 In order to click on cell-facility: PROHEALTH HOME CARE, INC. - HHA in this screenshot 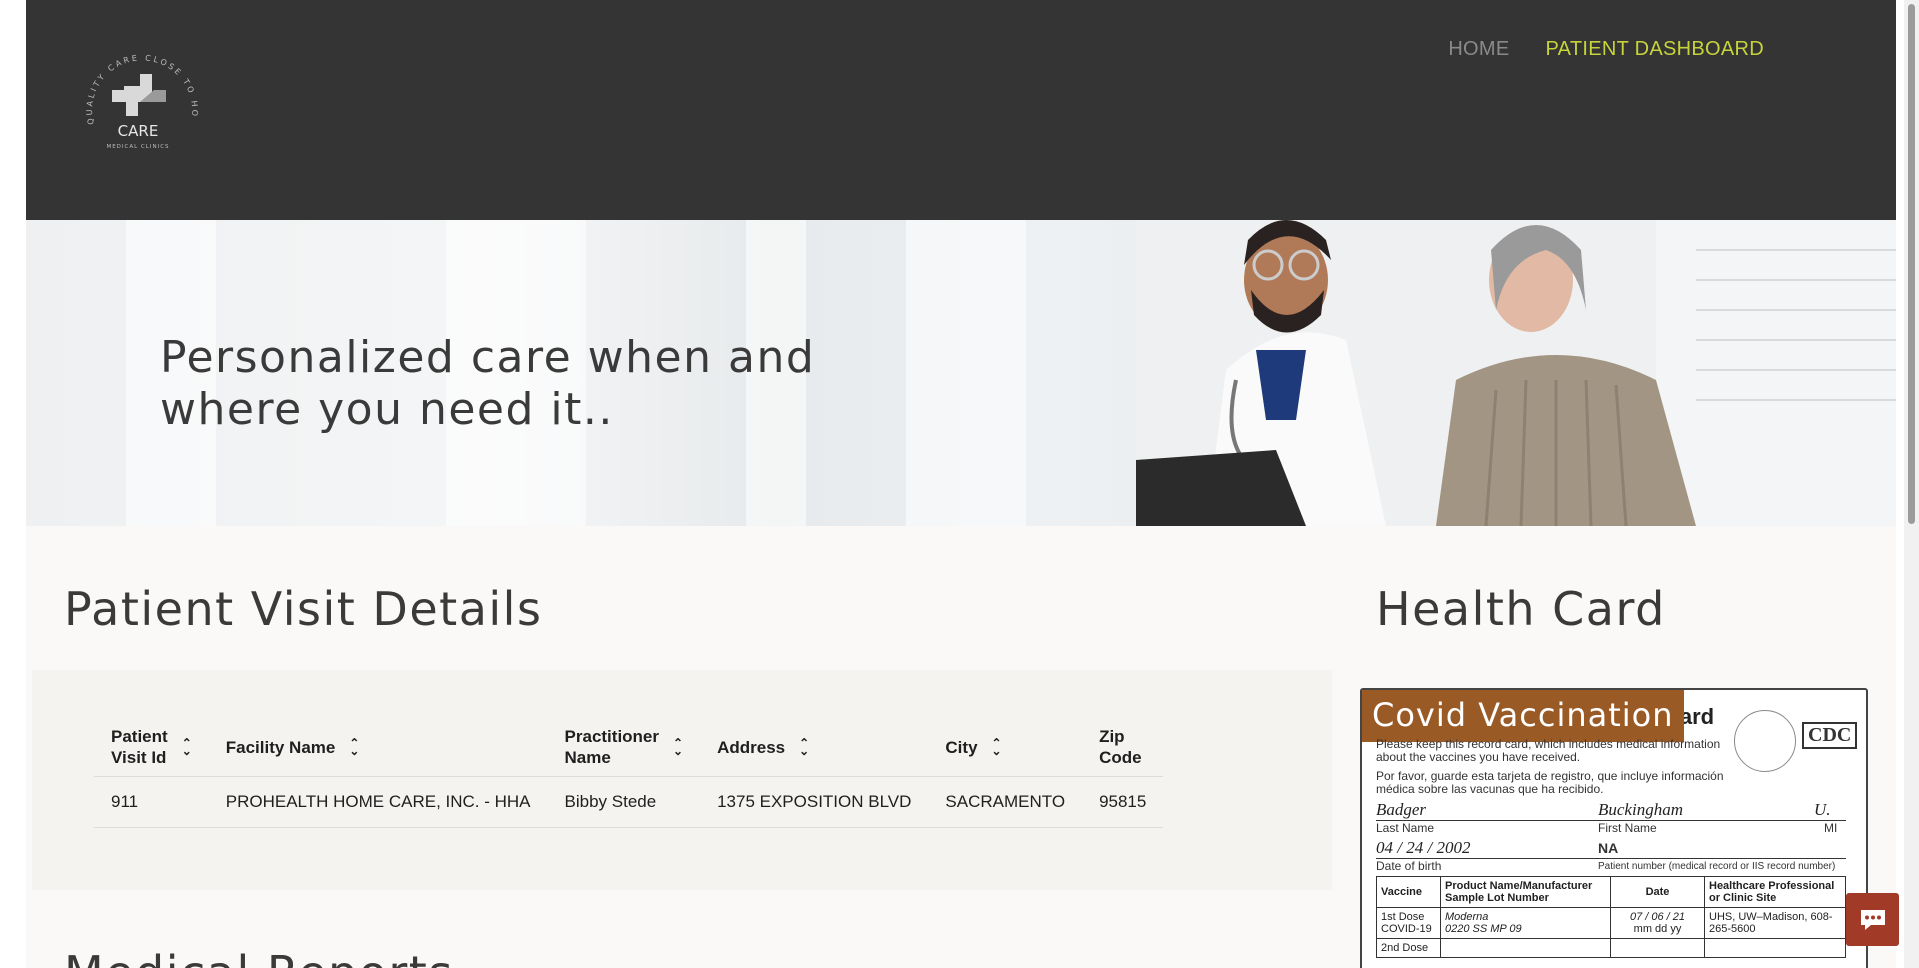, I will do `click(378, 802)`.